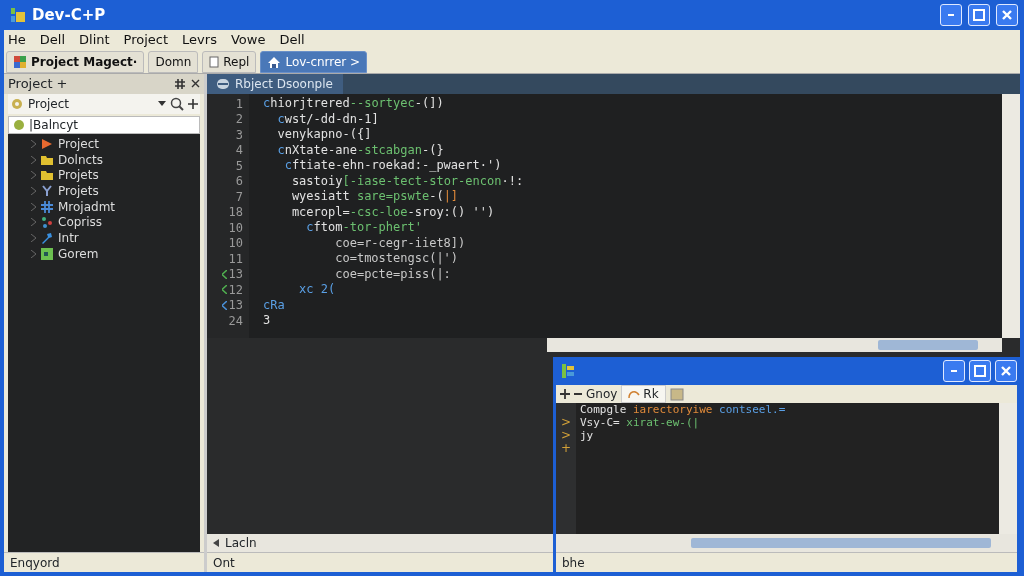 The width and height of the screenshot is (1024, 576). I want to click on menu-item: Project, so click(146, 40).